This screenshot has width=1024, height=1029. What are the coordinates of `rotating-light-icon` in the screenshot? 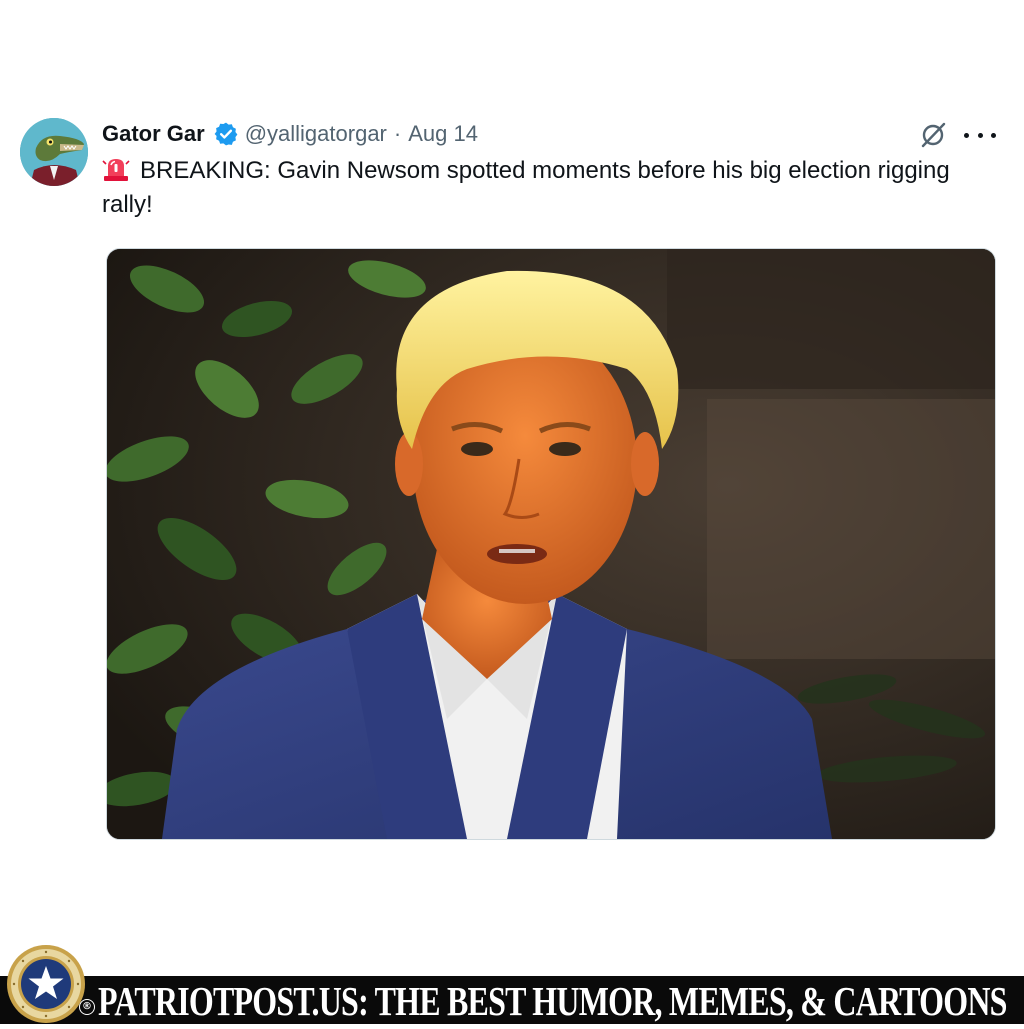 It's located at (116, 169).